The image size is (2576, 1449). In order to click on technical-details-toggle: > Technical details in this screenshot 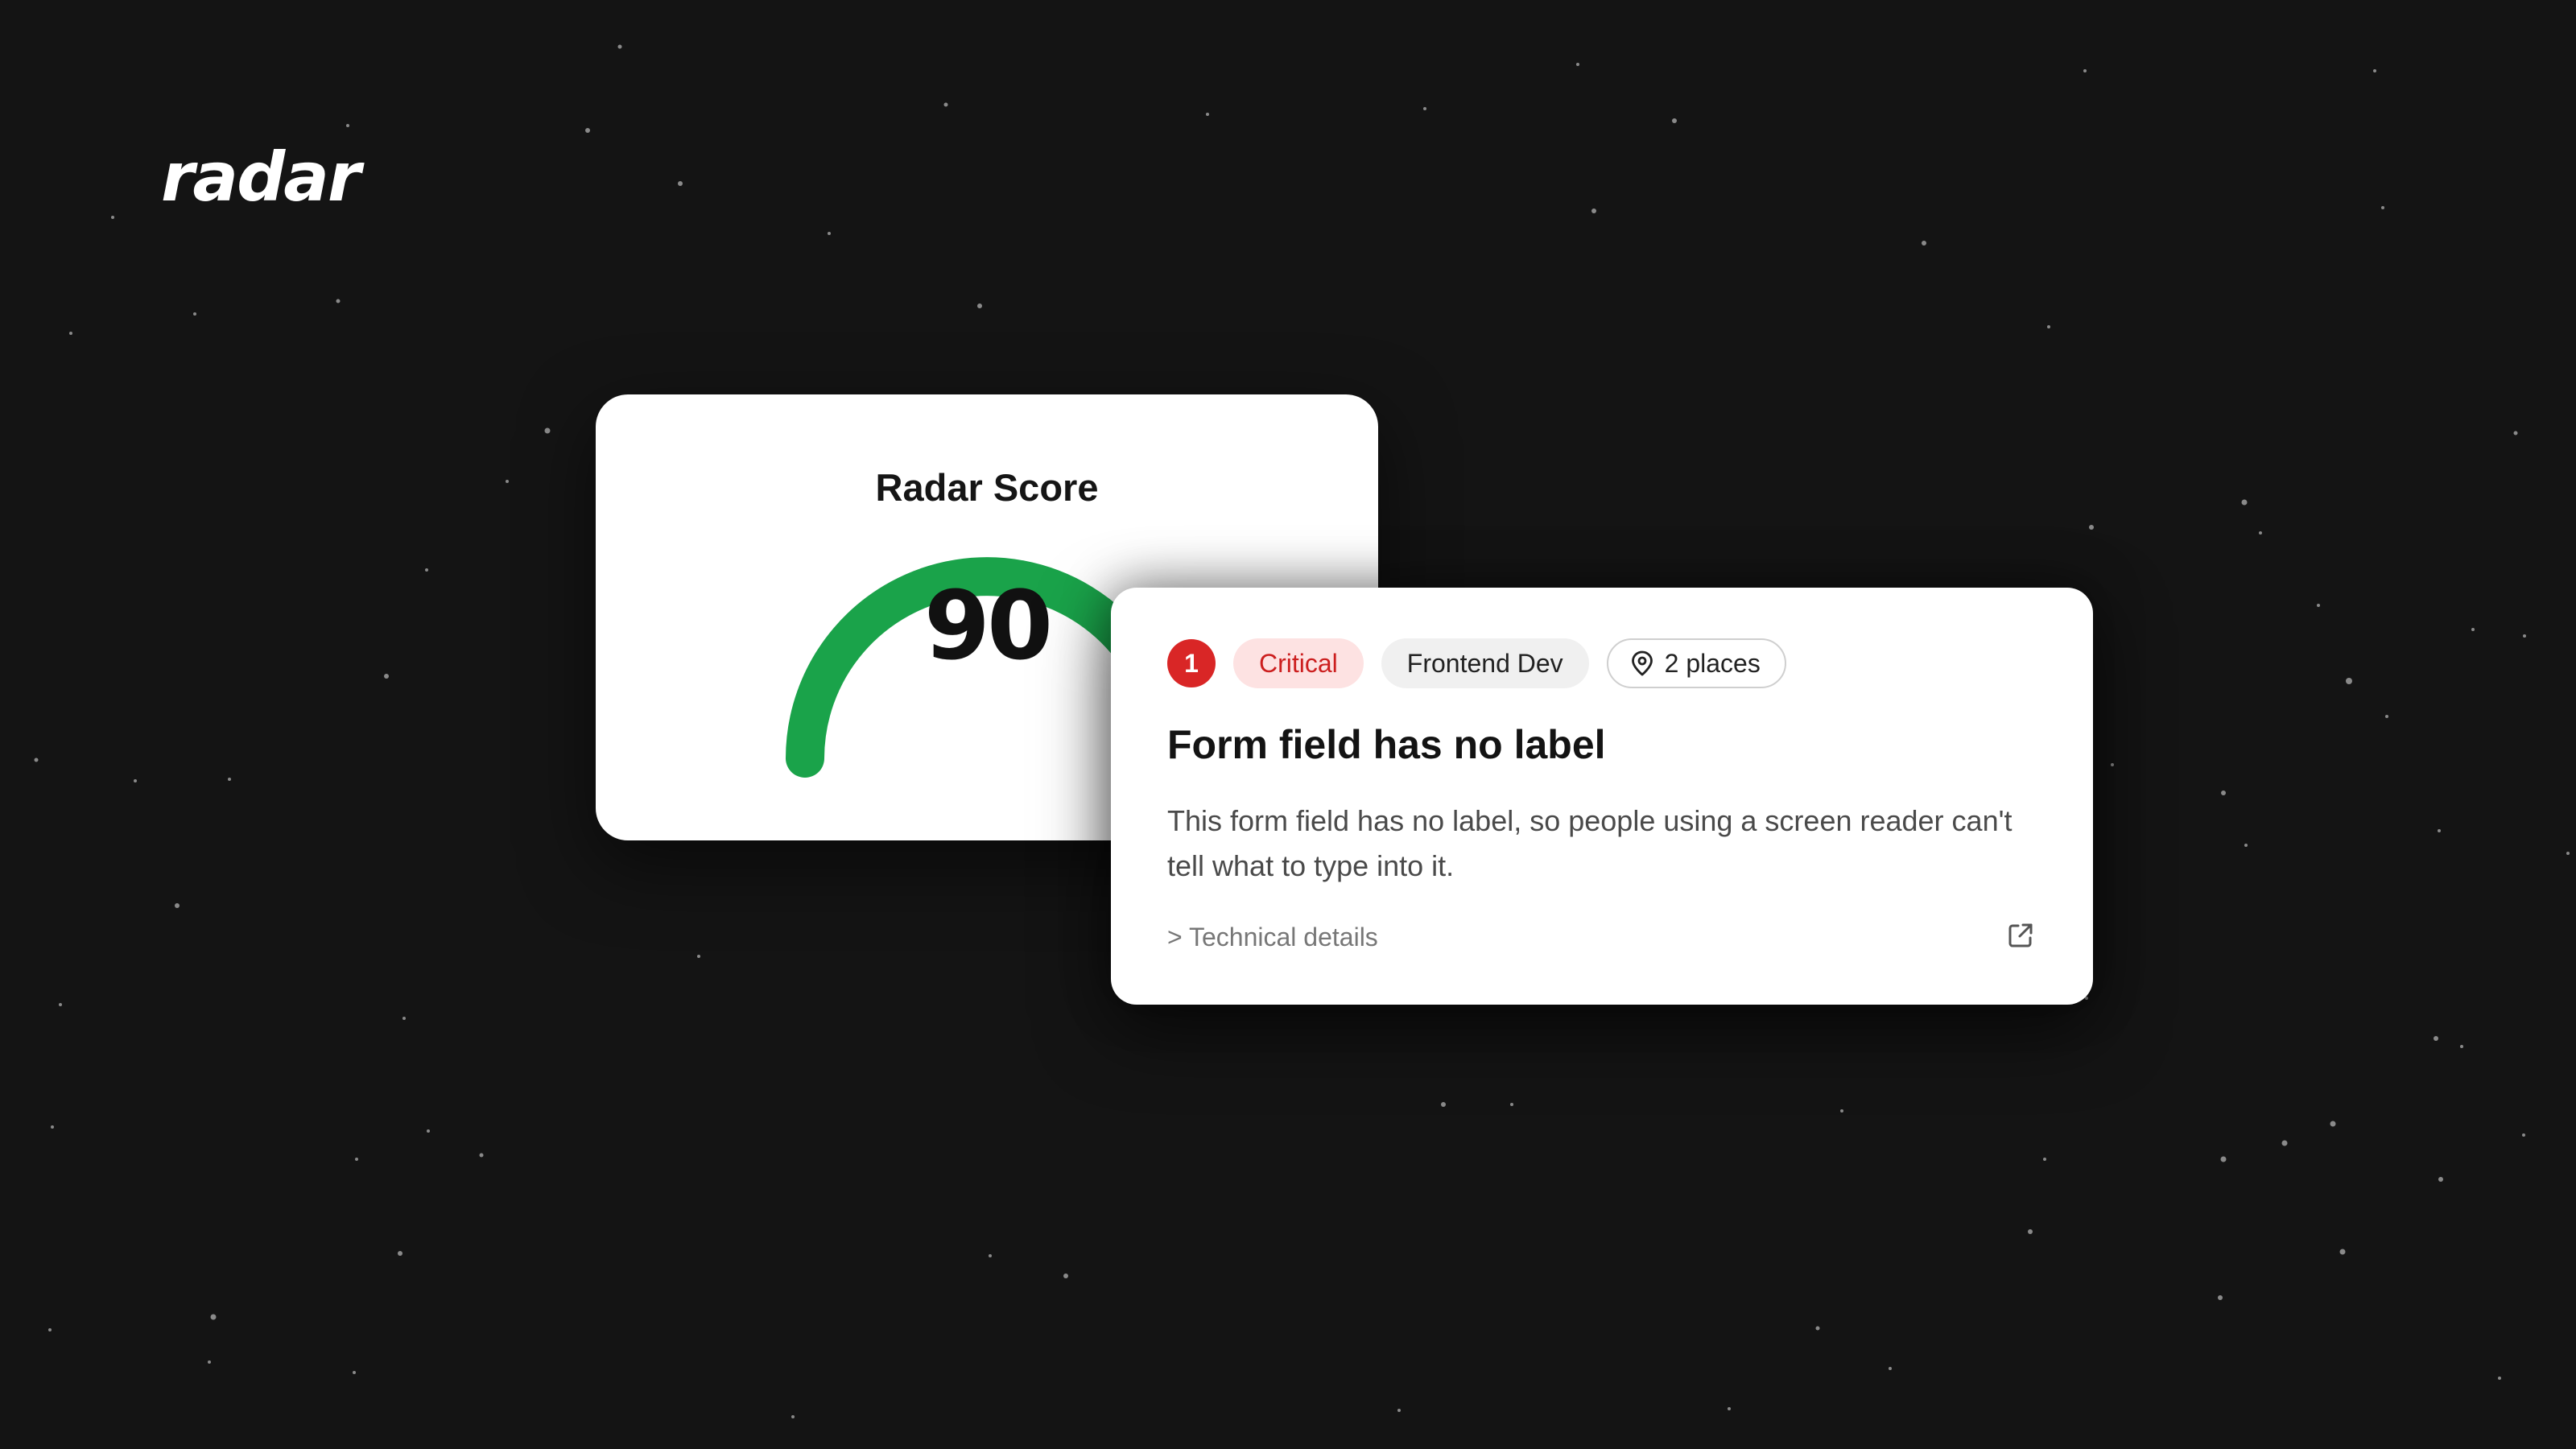, I will do `click(1272, 937)`.